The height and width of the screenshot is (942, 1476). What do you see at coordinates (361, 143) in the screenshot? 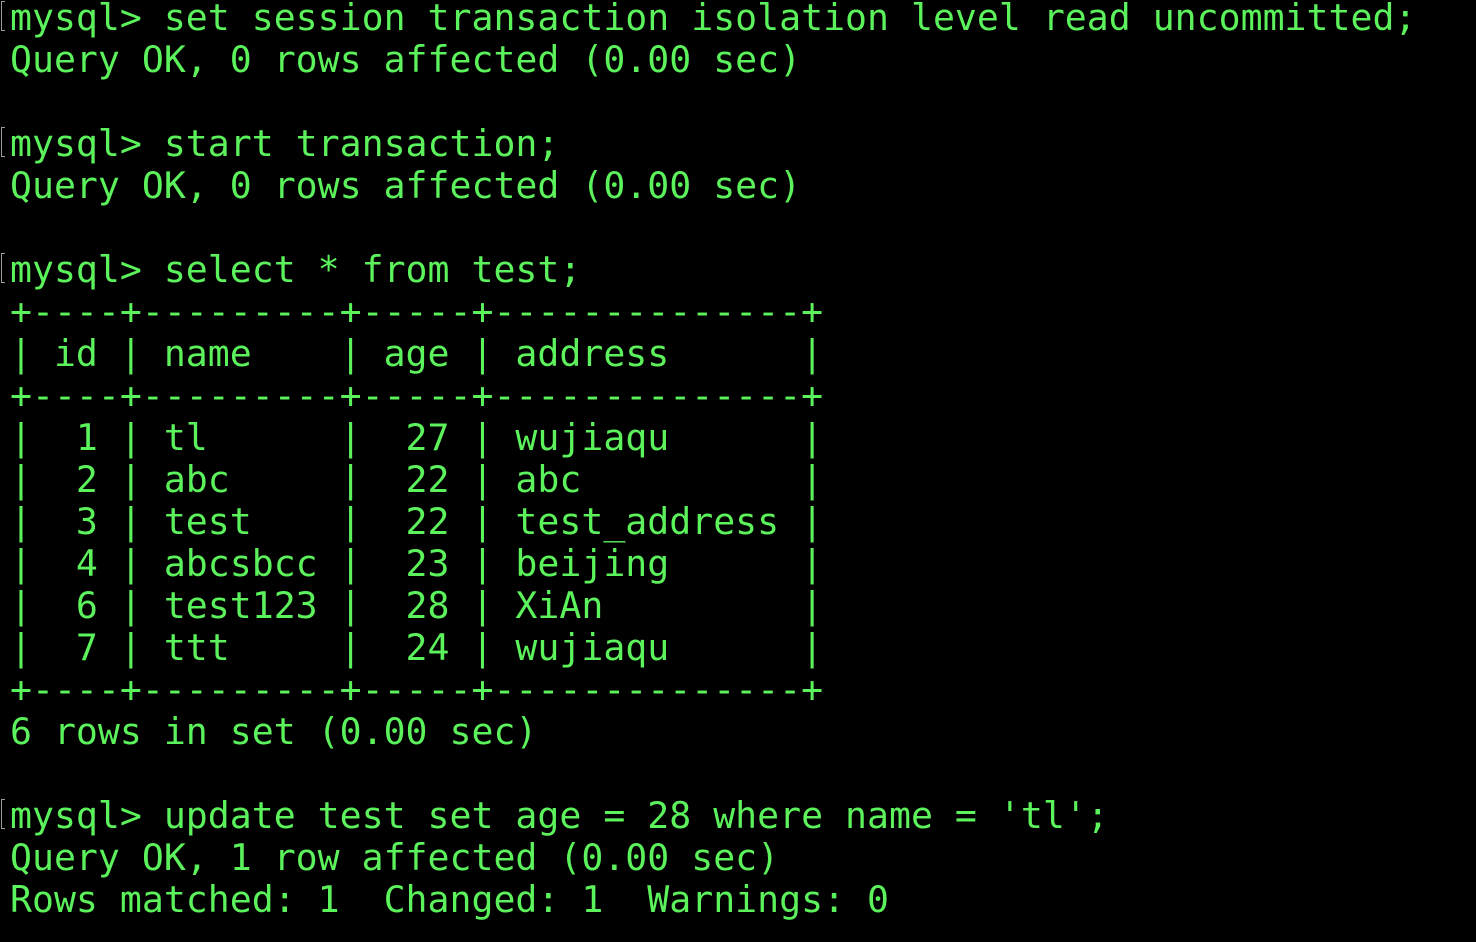
I see `command-text: start transaction;` at bounding box center [361, 143].